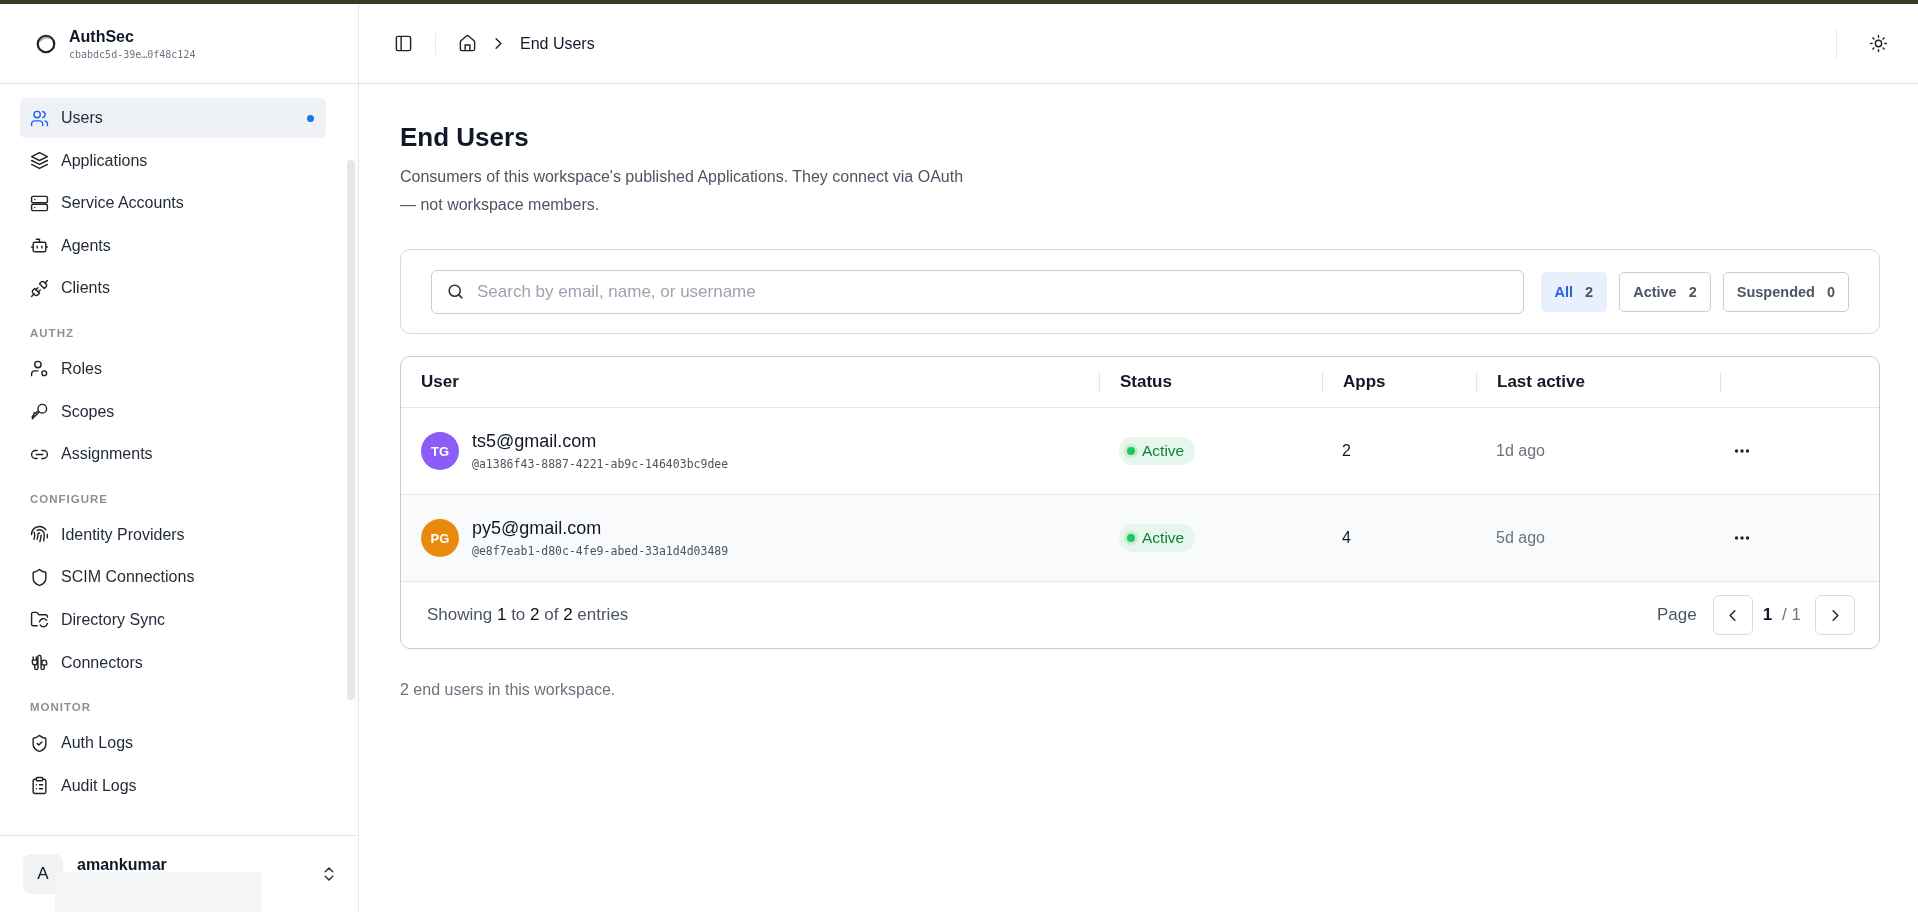 This screenshot has width=1918, height=912. What do you see at coordinates (39, 161) in the screenshot?
I see `layers-icon` at bounding box center [39, 161].